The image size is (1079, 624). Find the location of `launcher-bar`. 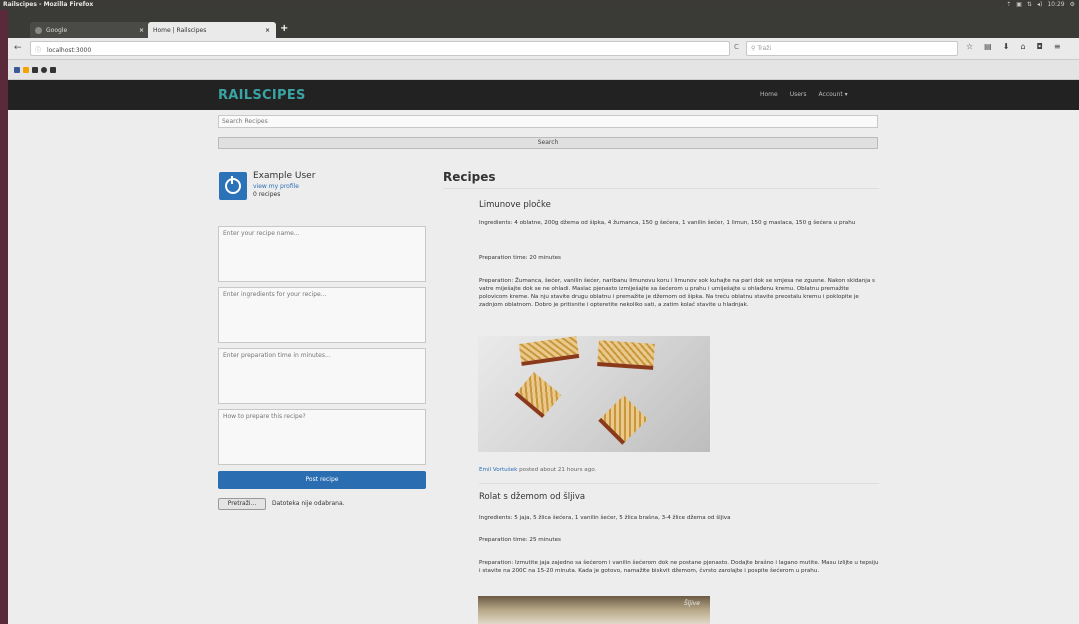

launcher-bar is located at coordinates (4, 317).